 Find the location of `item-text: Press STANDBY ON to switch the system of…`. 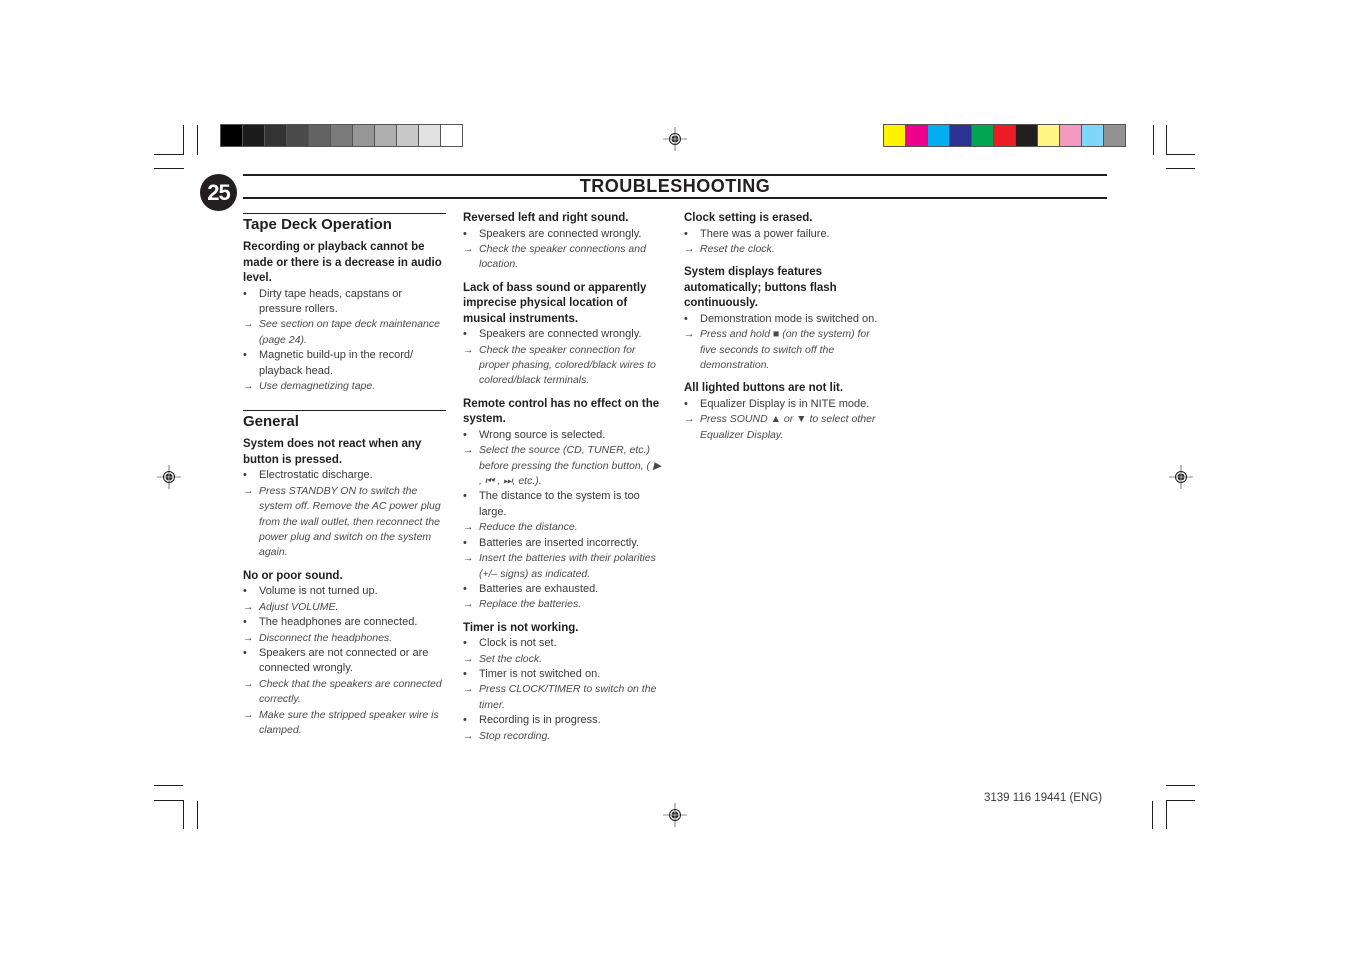

item-text: Press STANDBY ON to switch the system of… is located at coordinates (350, 521).